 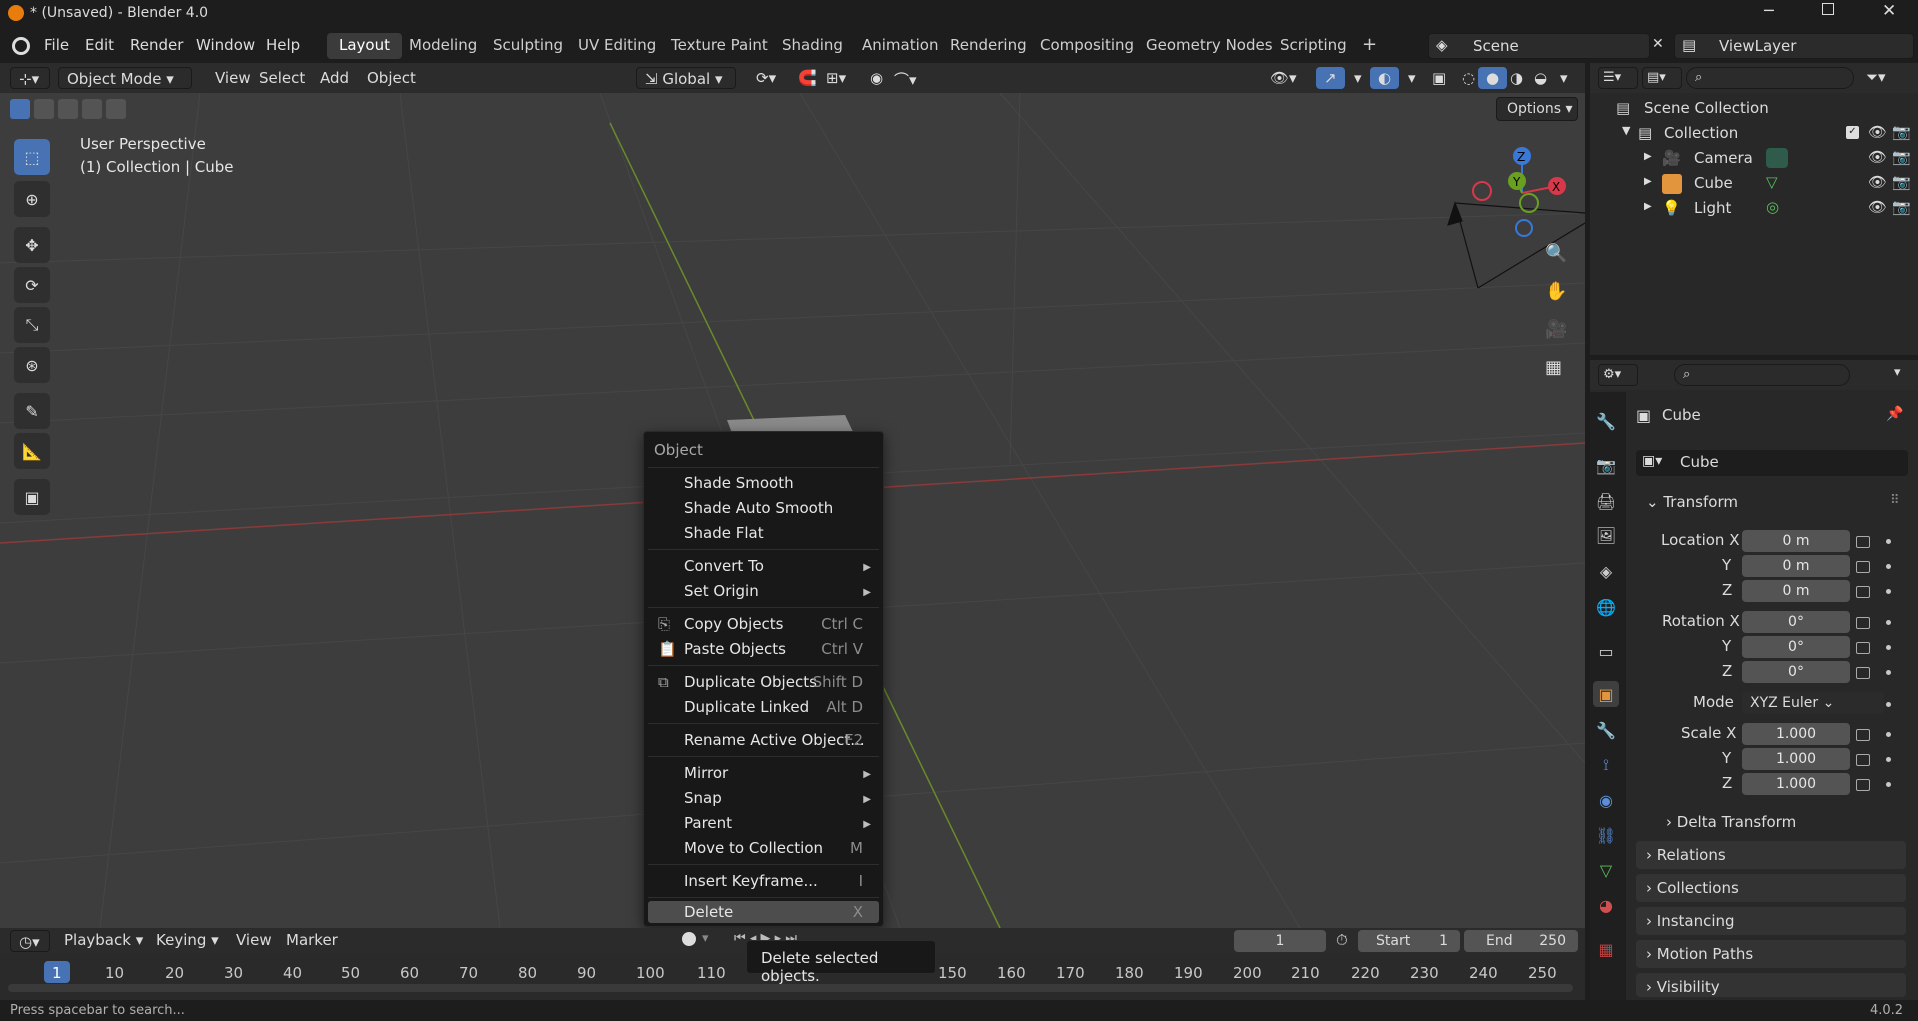 I want to click on falloff-icon: ⌒▾, so click(x=905, y=78).